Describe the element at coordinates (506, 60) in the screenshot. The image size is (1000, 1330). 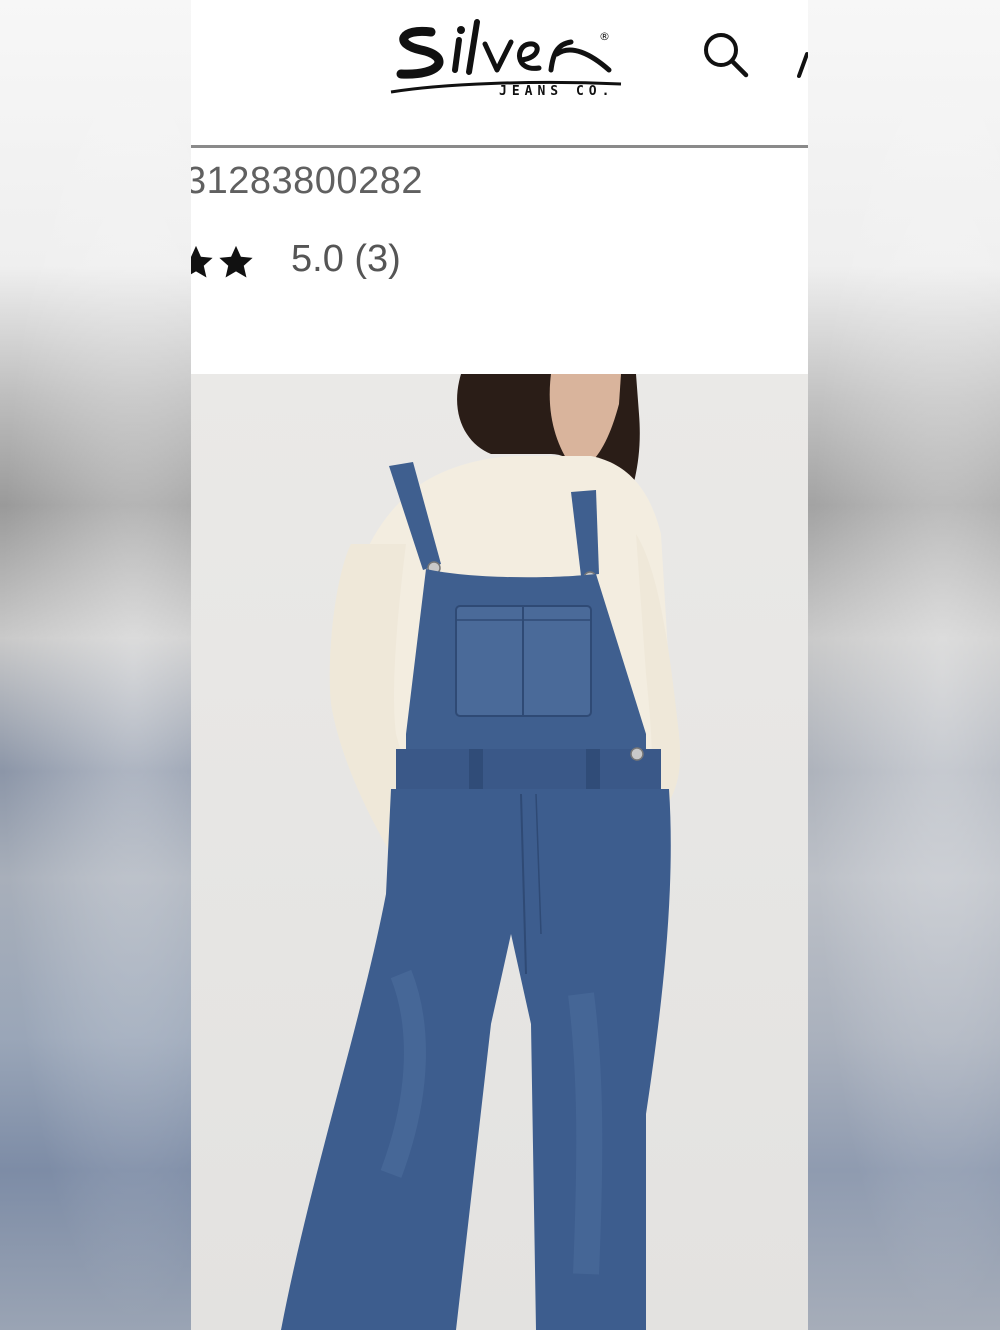
I see `brand-logo: ® JEANS CO.` at that location.